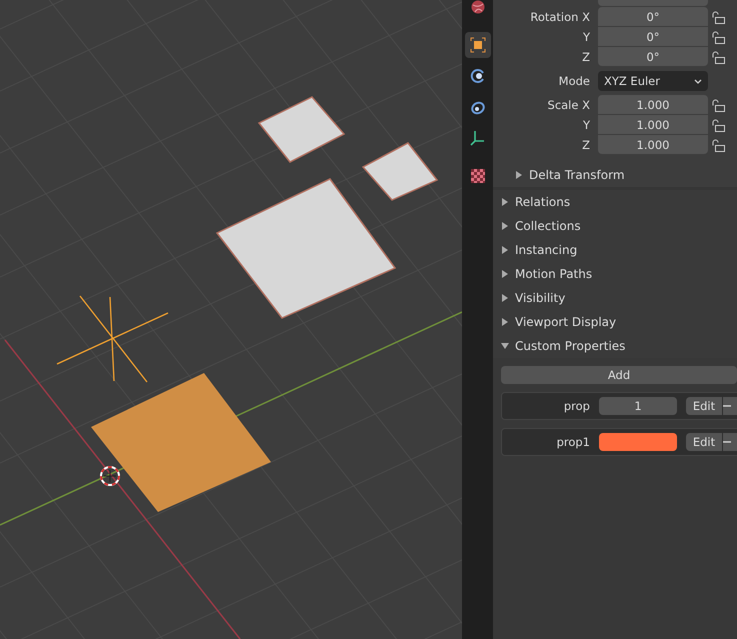 The width and height of the screenshot is (737, 639). I want to click on number-field: 1, so click(638, 406).